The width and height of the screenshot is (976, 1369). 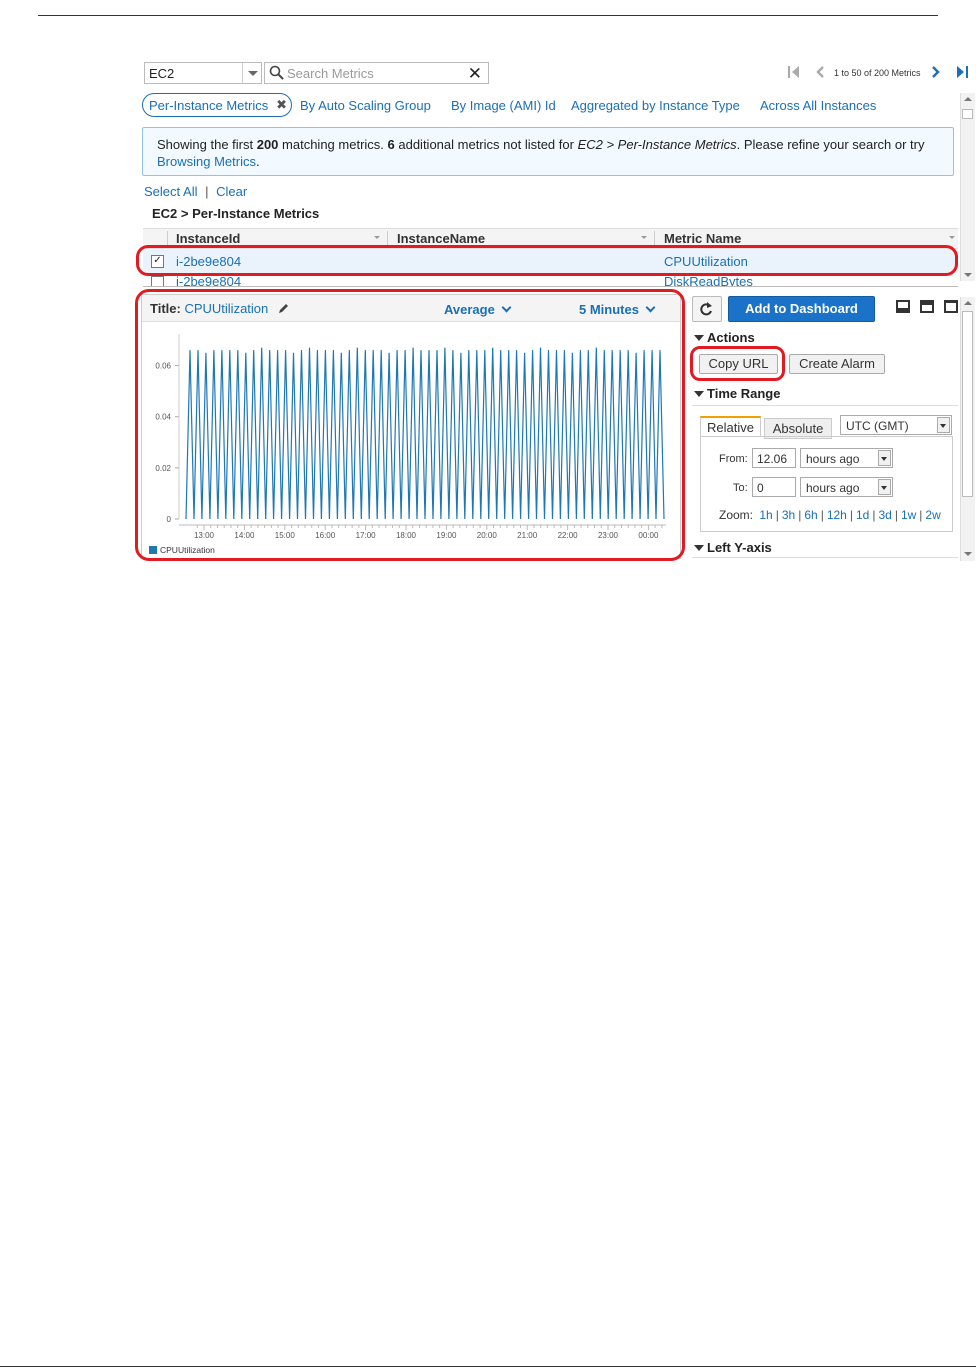 I want to click on browsing-metrics-link: Browsing Metrics, so click(x=206, y=161).